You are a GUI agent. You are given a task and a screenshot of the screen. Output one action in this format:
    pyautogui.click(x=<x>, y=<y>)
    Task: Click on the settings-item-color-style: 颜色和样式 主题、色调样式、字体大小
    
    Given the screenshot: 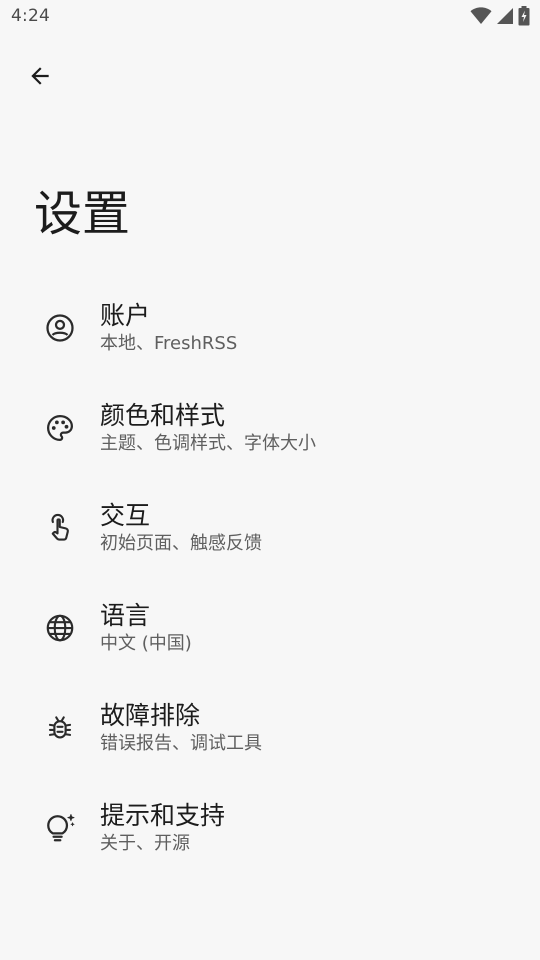 What is the action you would take?
    pyautogui.click(x=270, y=430)
    